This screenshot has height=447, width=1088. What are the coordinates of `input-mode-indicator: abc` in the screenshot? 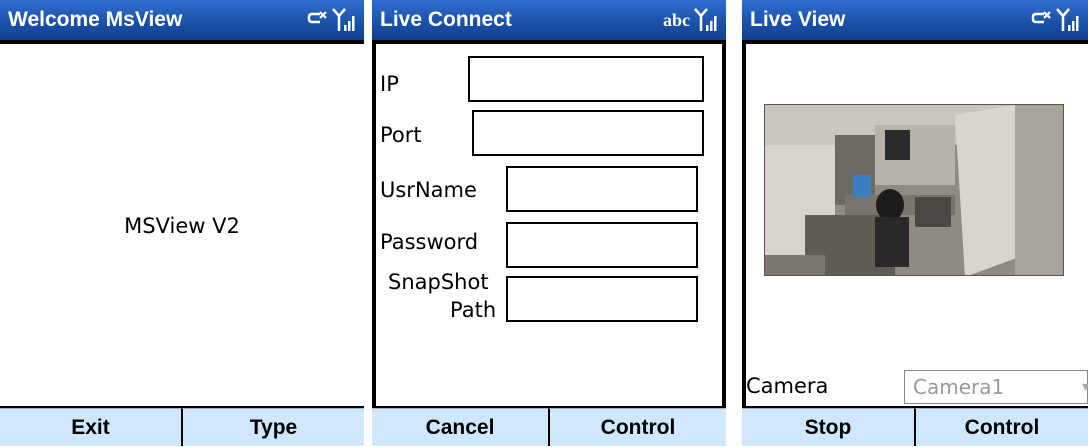 It's located at (676, 20).